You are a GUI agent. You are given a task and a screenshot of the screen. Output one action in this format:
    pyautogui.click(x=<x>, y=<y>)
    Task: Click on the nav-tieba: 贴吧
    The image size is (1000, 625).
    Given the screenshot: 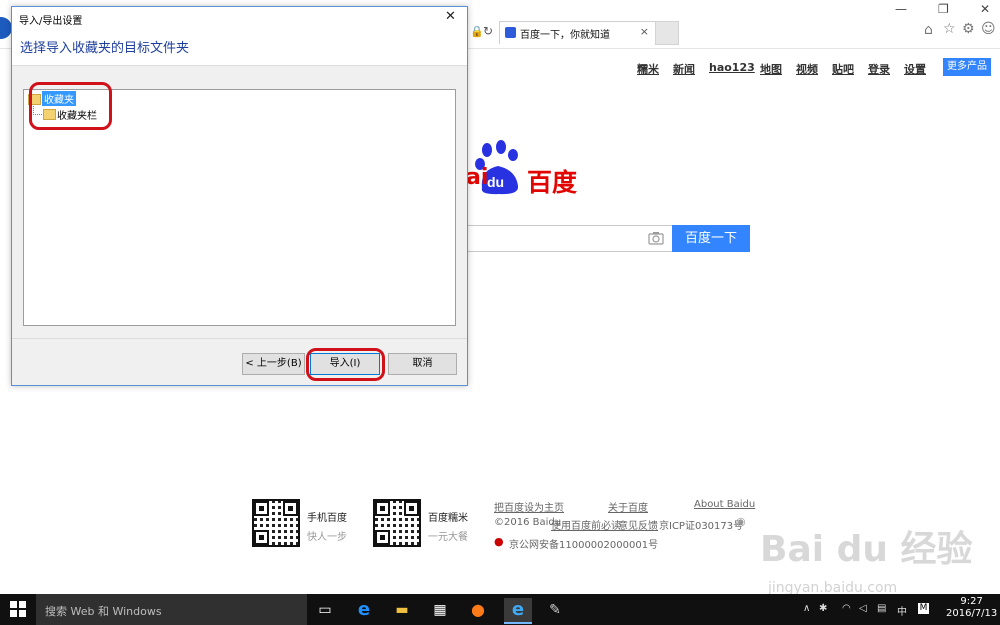 What is the action you would take?
    pyautogui.click(x=843, y=69)
    